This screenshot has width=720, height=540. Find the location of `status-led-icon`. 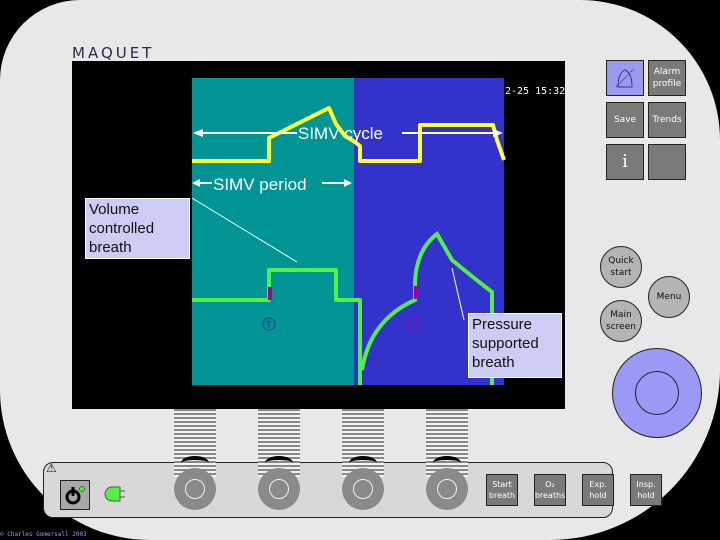

status-led-icon is located at coordinates (114, 494).